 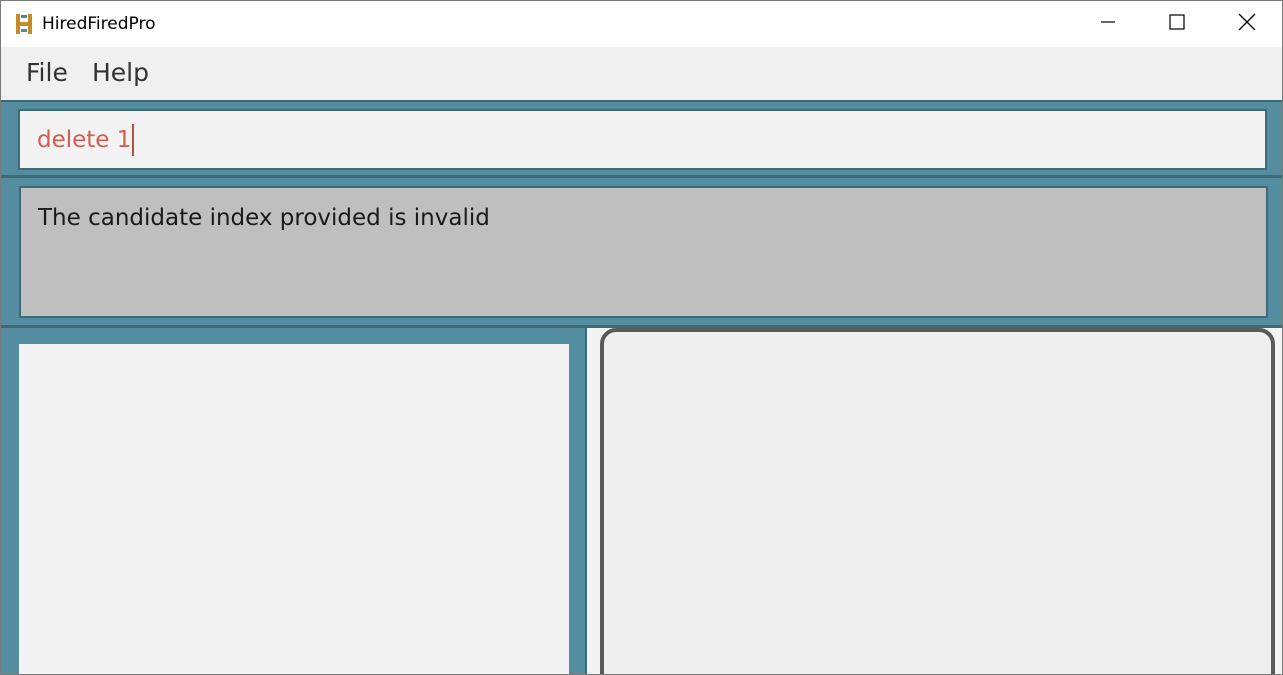 I want to click on close-icon, so click(x=1247, y=24).